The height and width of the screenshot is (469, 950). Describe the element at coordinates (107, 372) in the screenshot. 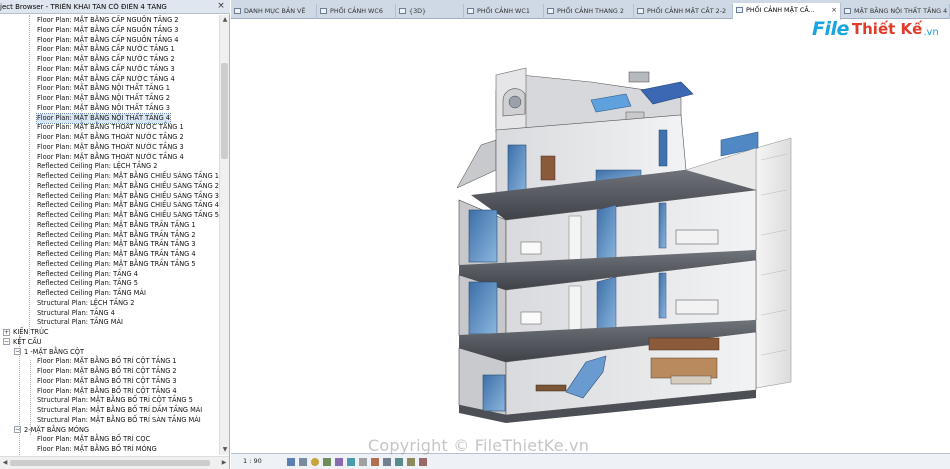

I see `tree-item: Floor Plan: MẶT BẰNG BỐ TRÍ CỘT TẦNG 2` at that location.